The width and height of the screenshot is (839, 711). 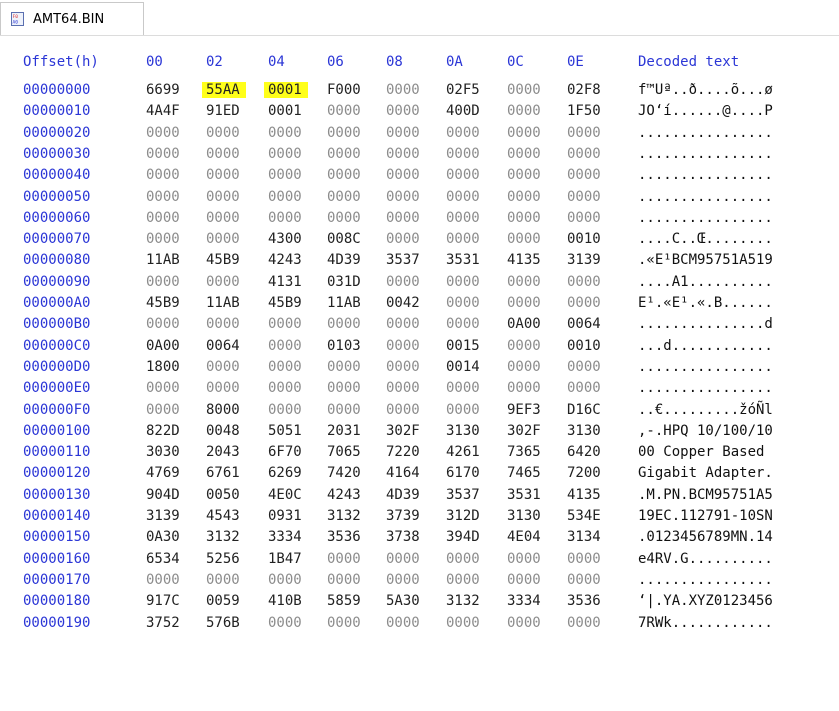 What do you see at coordinates (163, 260) in the screenshot?
I see `hex-word: 11AB` at bounding box center [163, 260].